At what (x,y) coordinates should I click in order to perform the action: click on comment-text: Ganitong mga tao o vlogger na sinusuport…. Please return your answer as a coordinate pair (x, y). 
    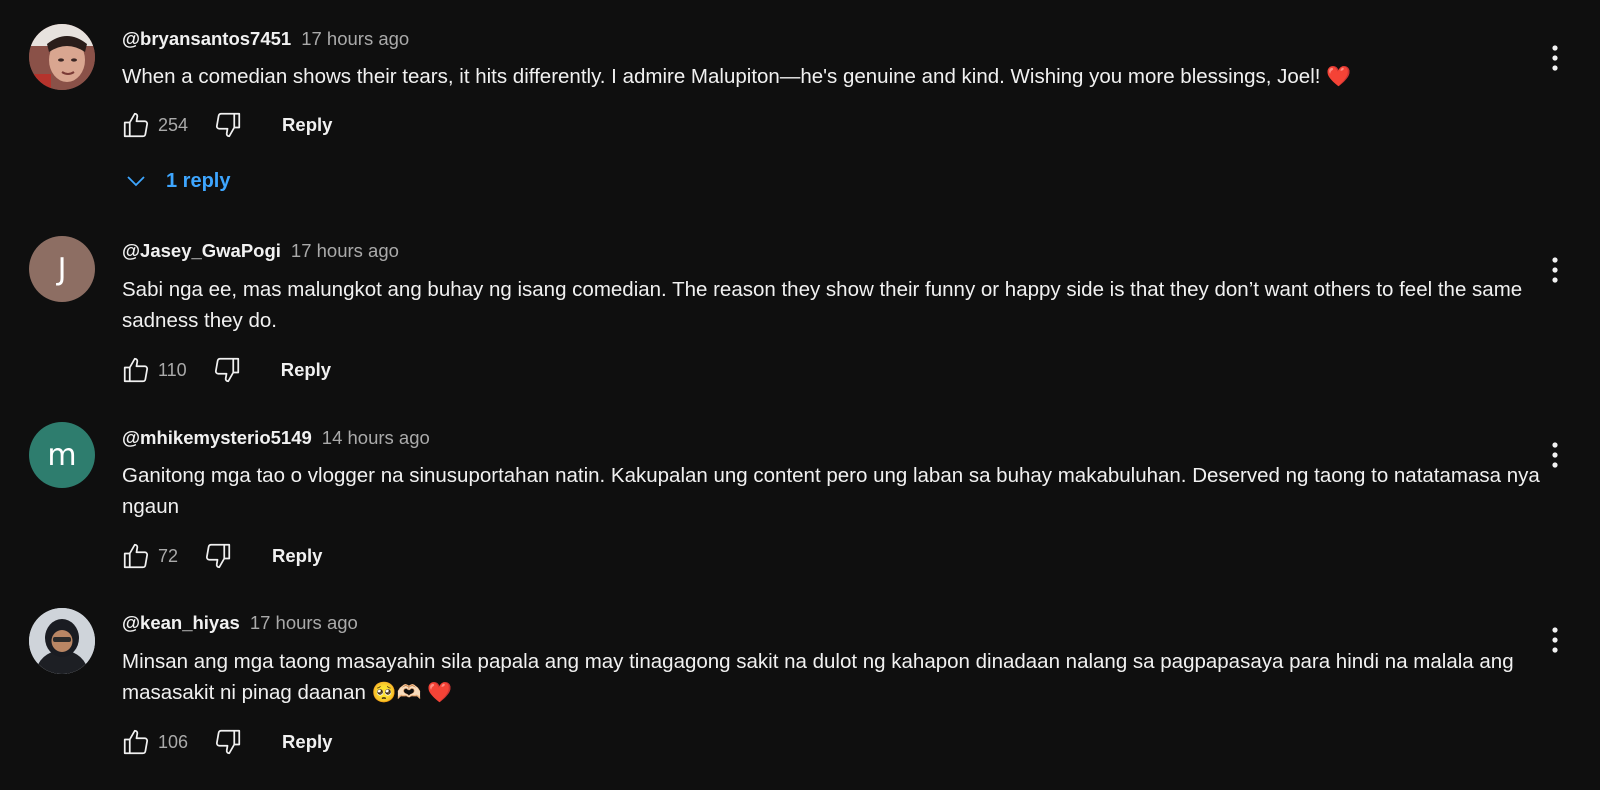
    Looking at the image, I should click on (831, 491).